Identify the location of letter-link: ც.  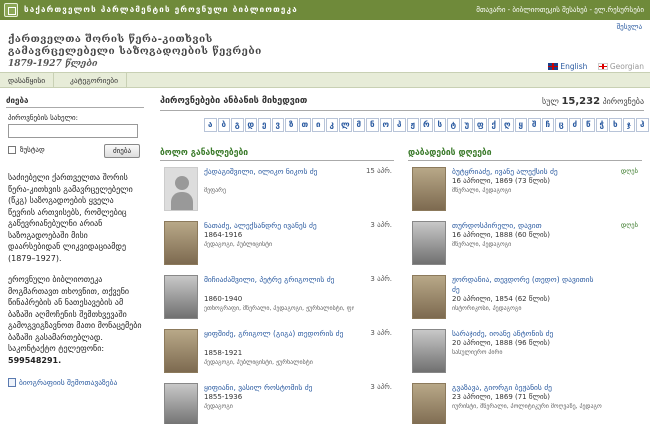
(561, 125).